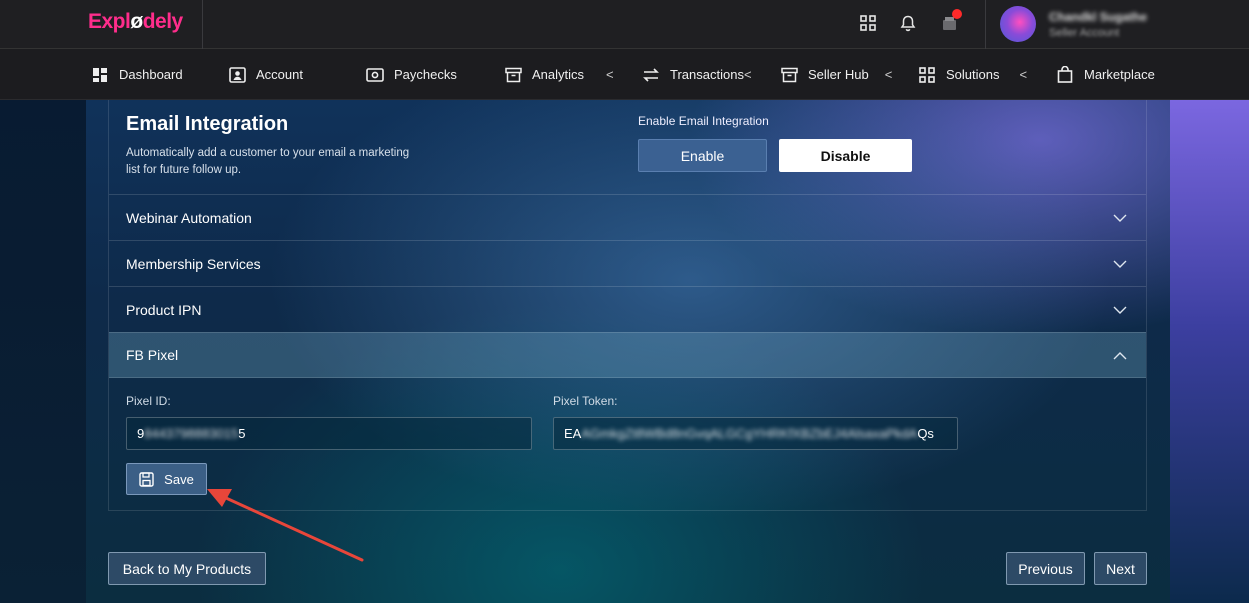  I want to click on accordion-label: Product IPN, so click(164, 309).